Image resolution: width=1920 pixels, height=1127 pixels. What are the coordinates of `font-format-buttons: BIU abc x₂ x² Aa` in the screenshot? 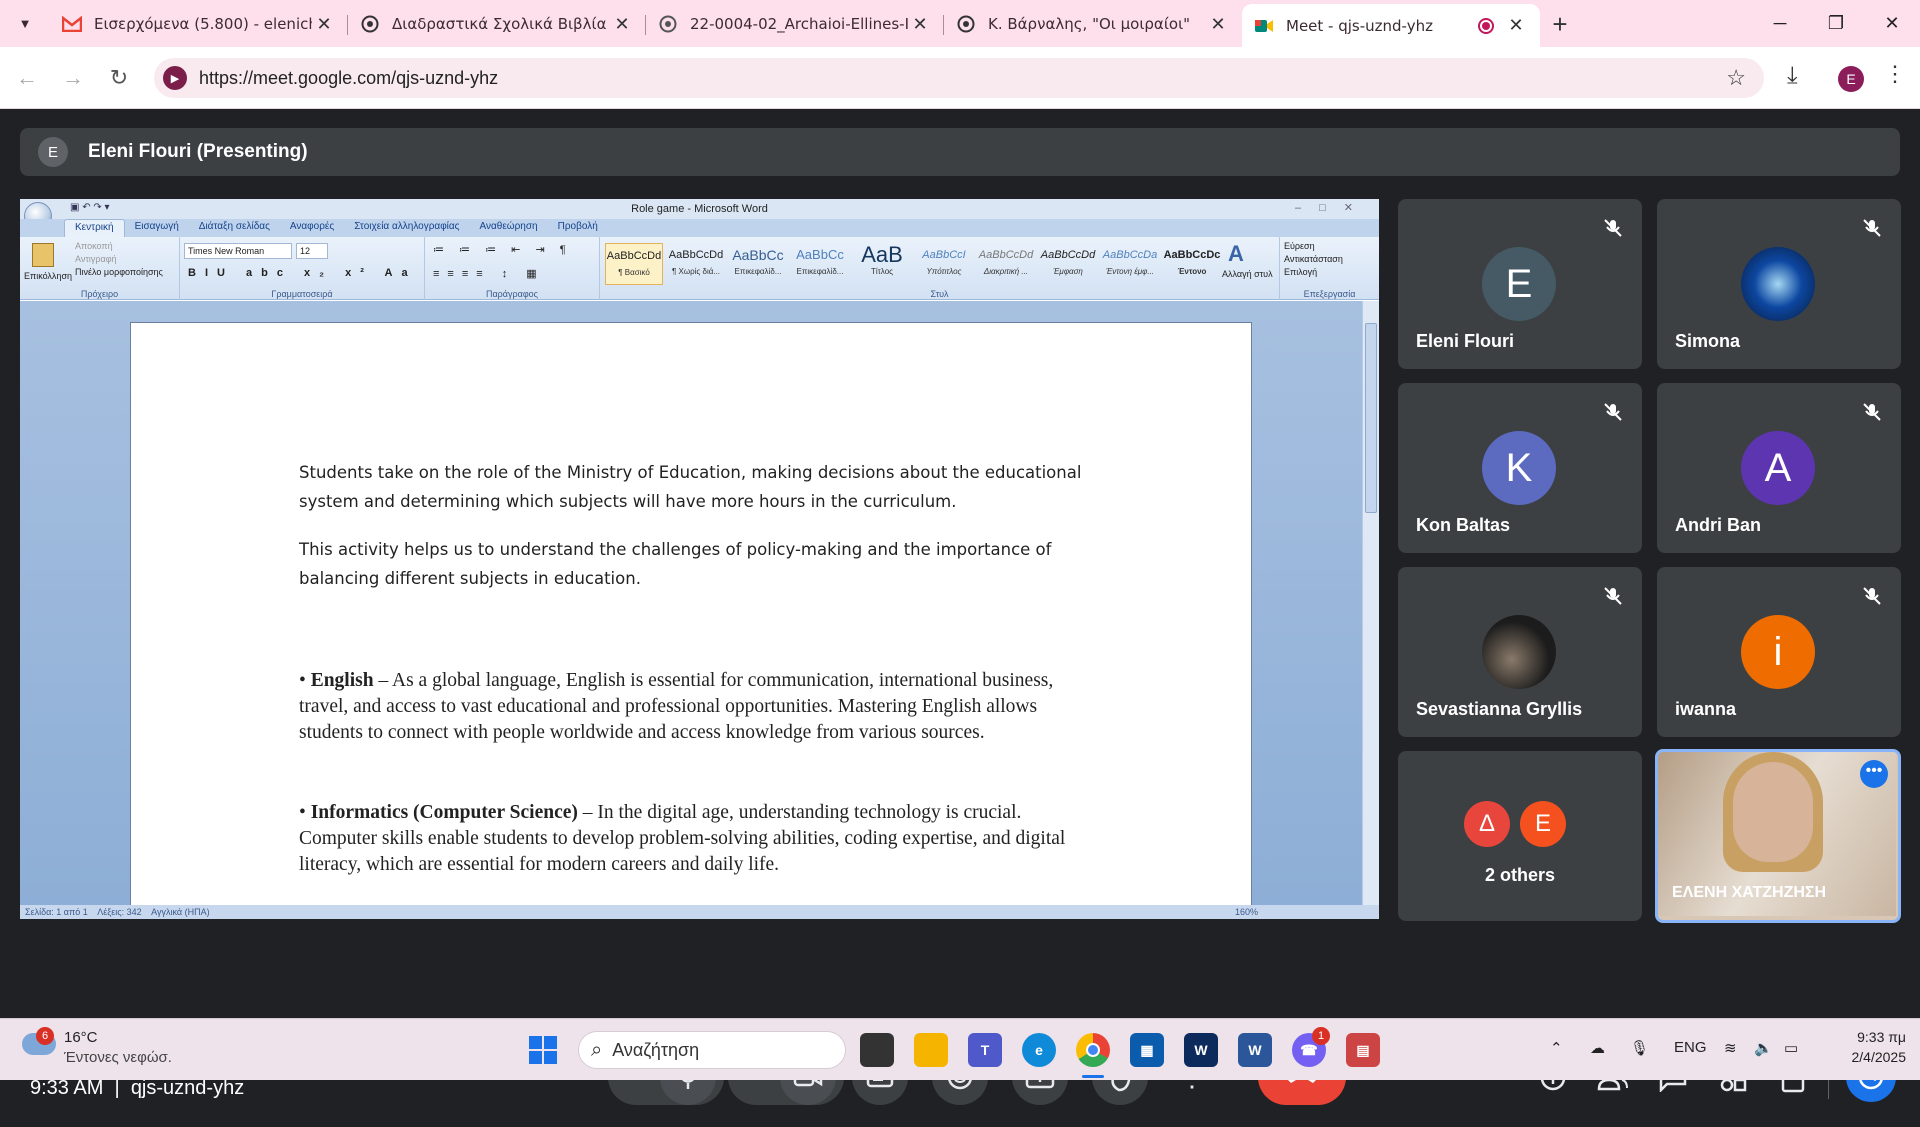 It's located at (302, 273).